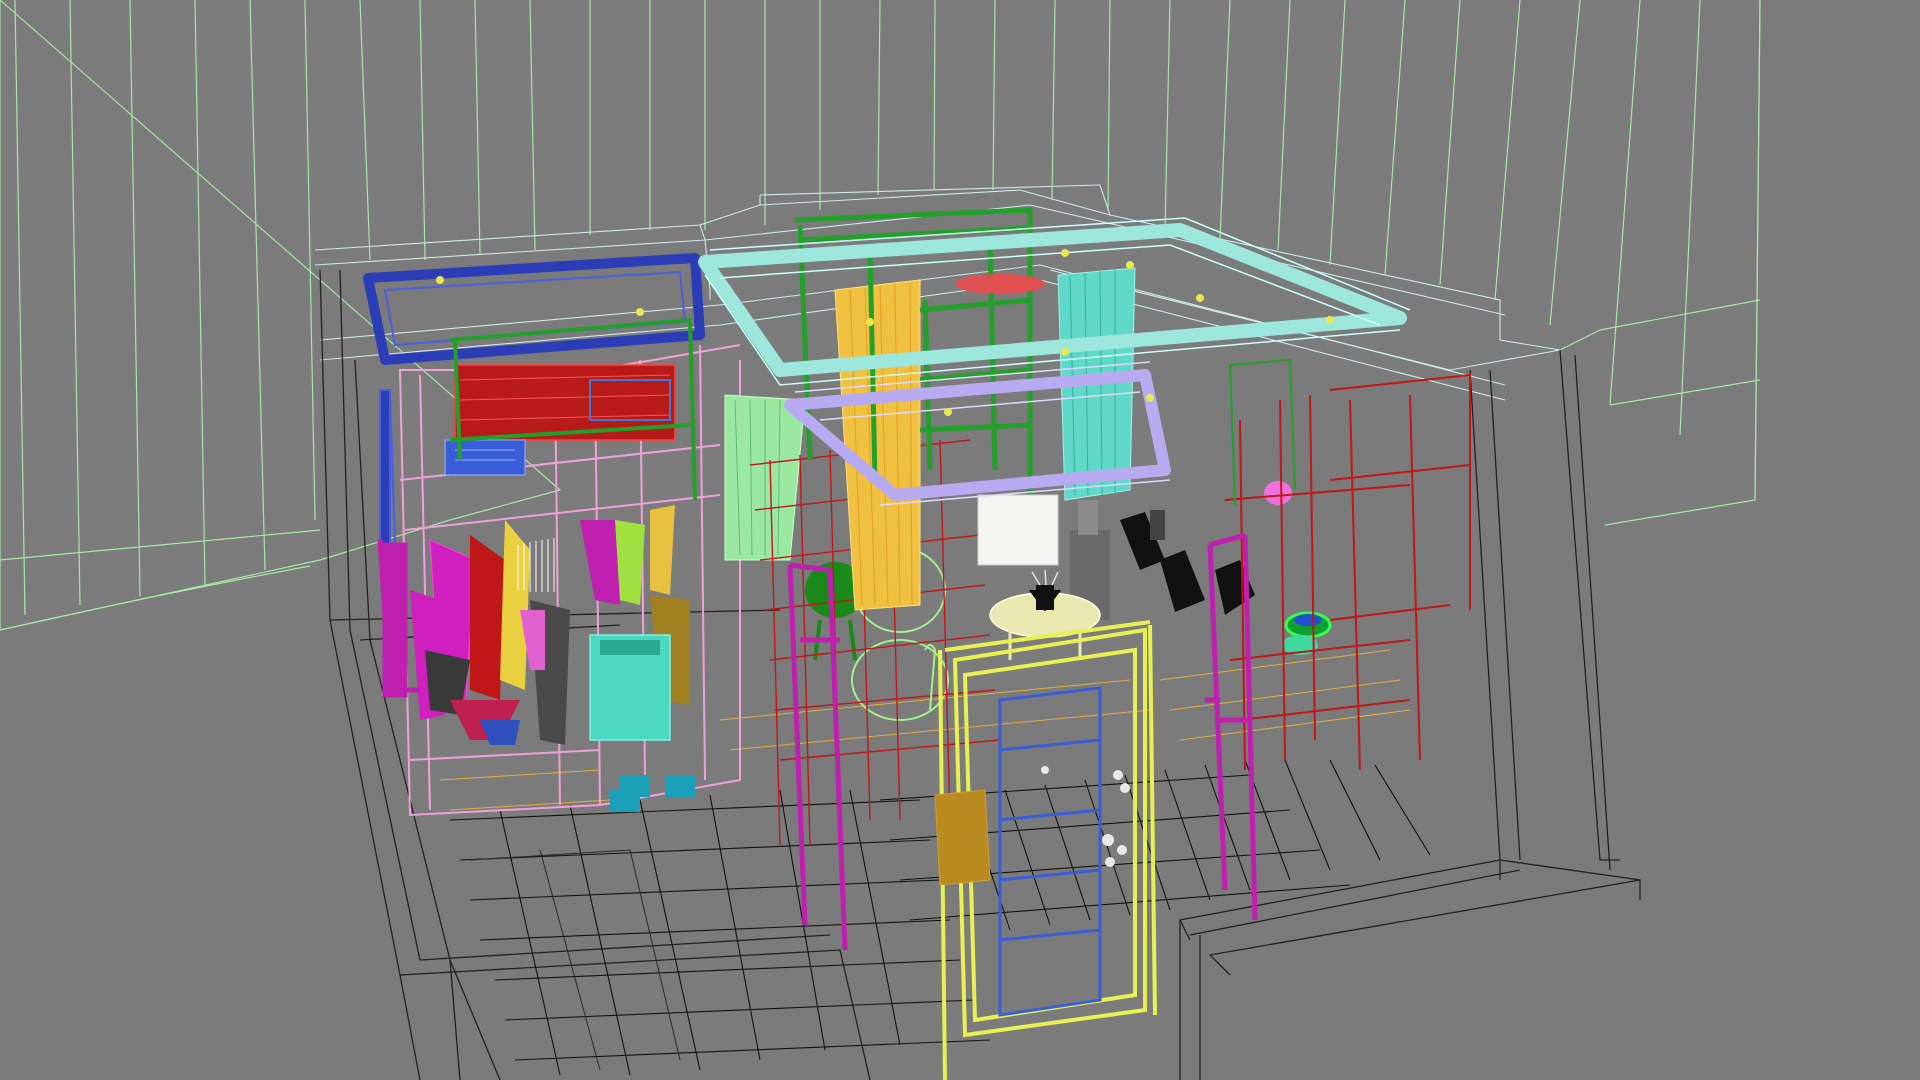 This screenshot has width=1920, height=1080. Describe the element at coordinates (1018, 530) in the screenshot. I see `window` at that location.